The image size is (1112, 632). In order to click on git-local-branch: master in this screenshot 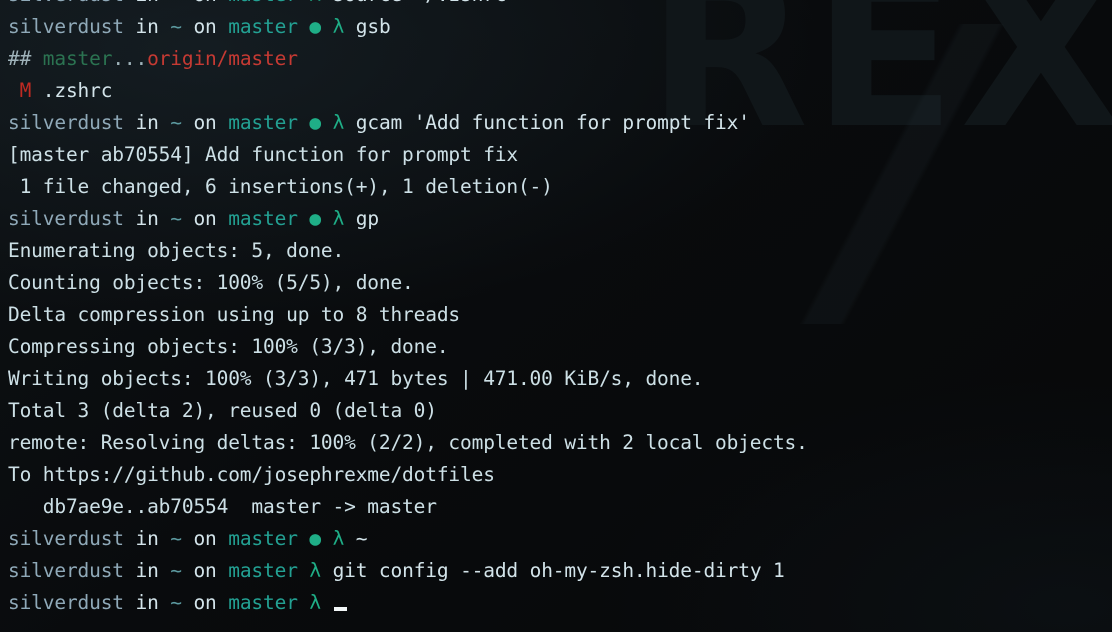, I will do `click(77, 58)`.